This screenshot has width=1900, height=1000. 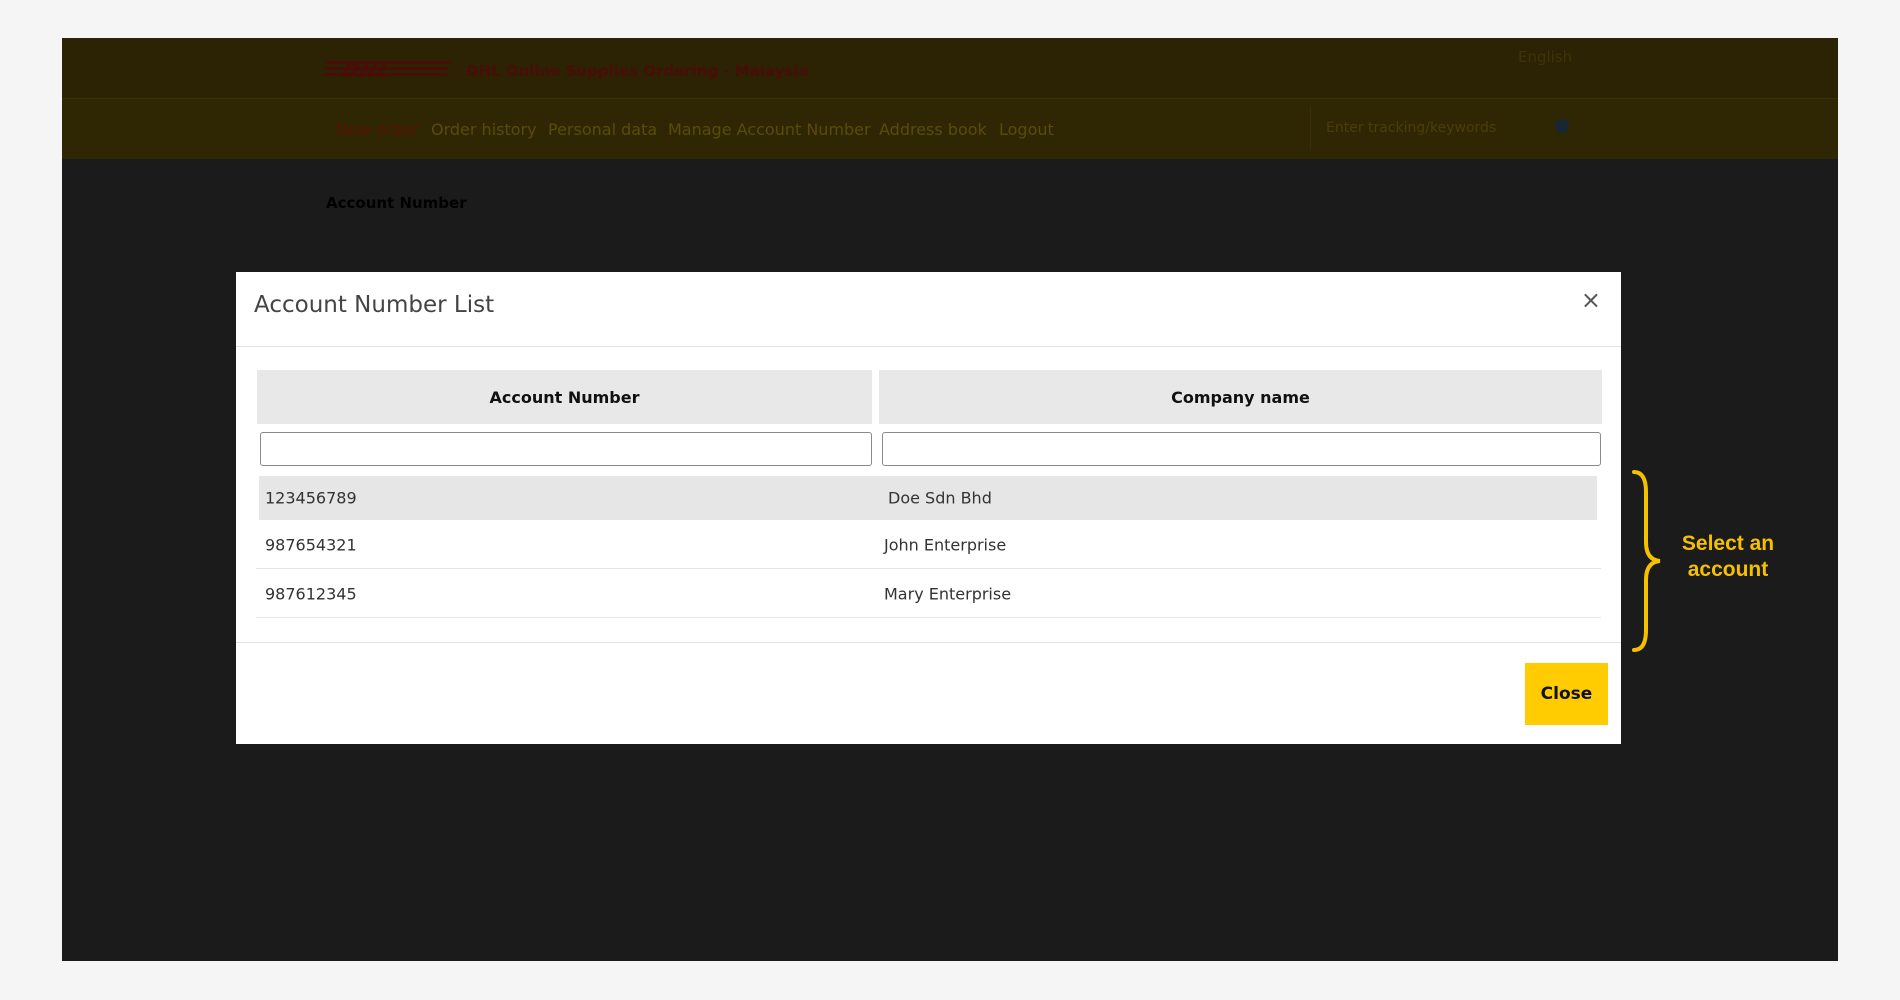 What do you see at coordinates (484, 129) in the screenshot?
I see `nav-order-history: Order history` at bounding box center [484, 129].